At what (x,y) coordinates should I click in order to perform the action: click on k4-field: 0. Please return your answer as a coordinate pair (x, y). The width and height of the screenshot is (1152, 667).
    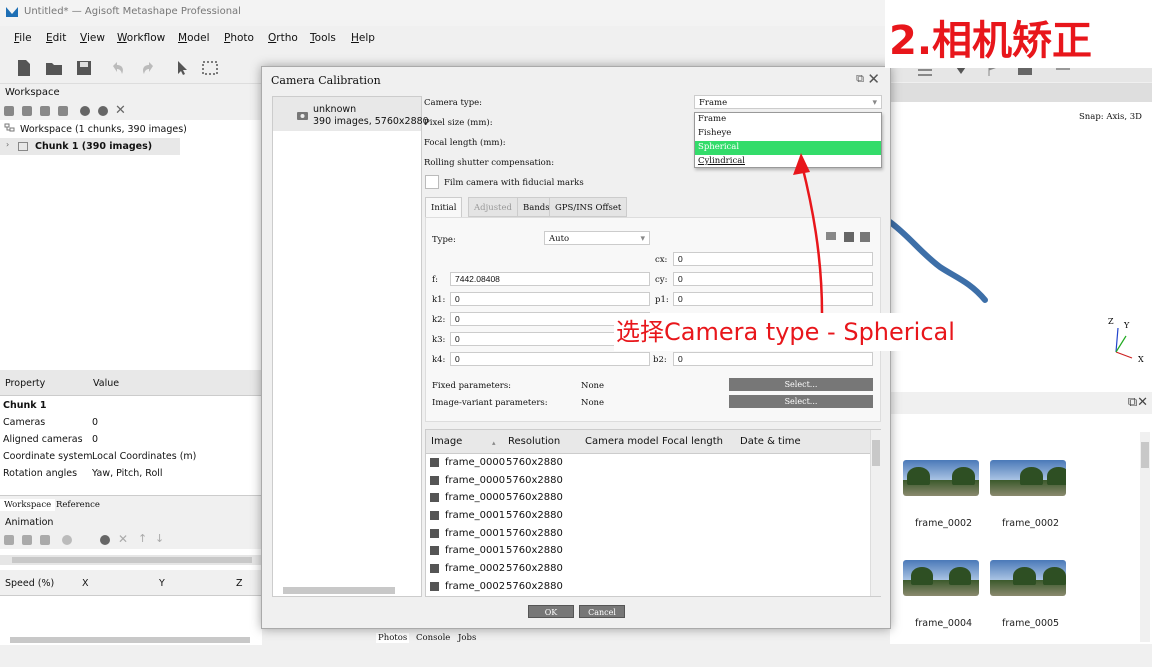
    Looking at the image, I should click on (550, 359).